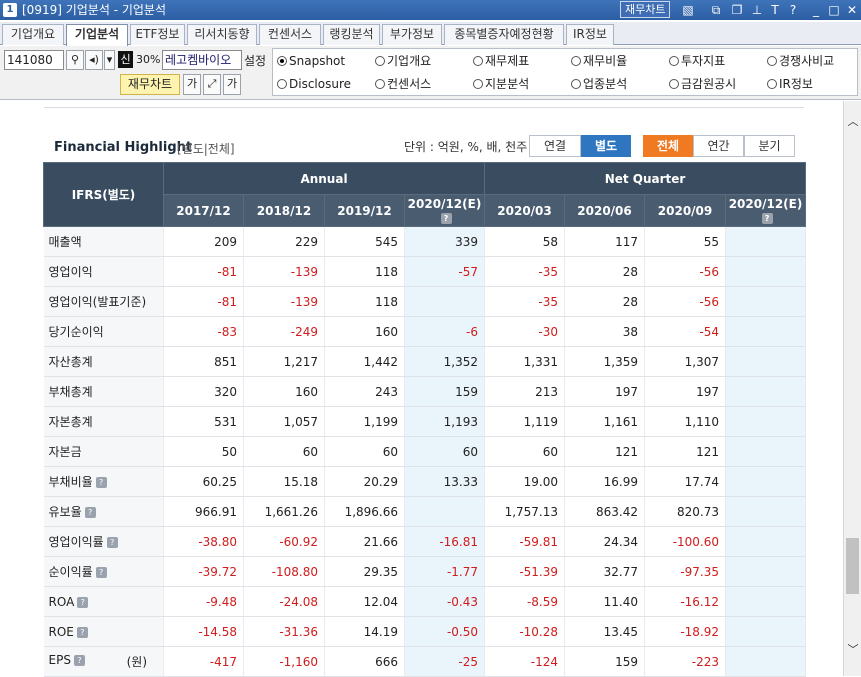 This screenshot has width=861, height=677. What do you see at coordinates (606, 146) in the screenshot?
I see `toggle-separate: 별도` at bounding box center [606, 146].